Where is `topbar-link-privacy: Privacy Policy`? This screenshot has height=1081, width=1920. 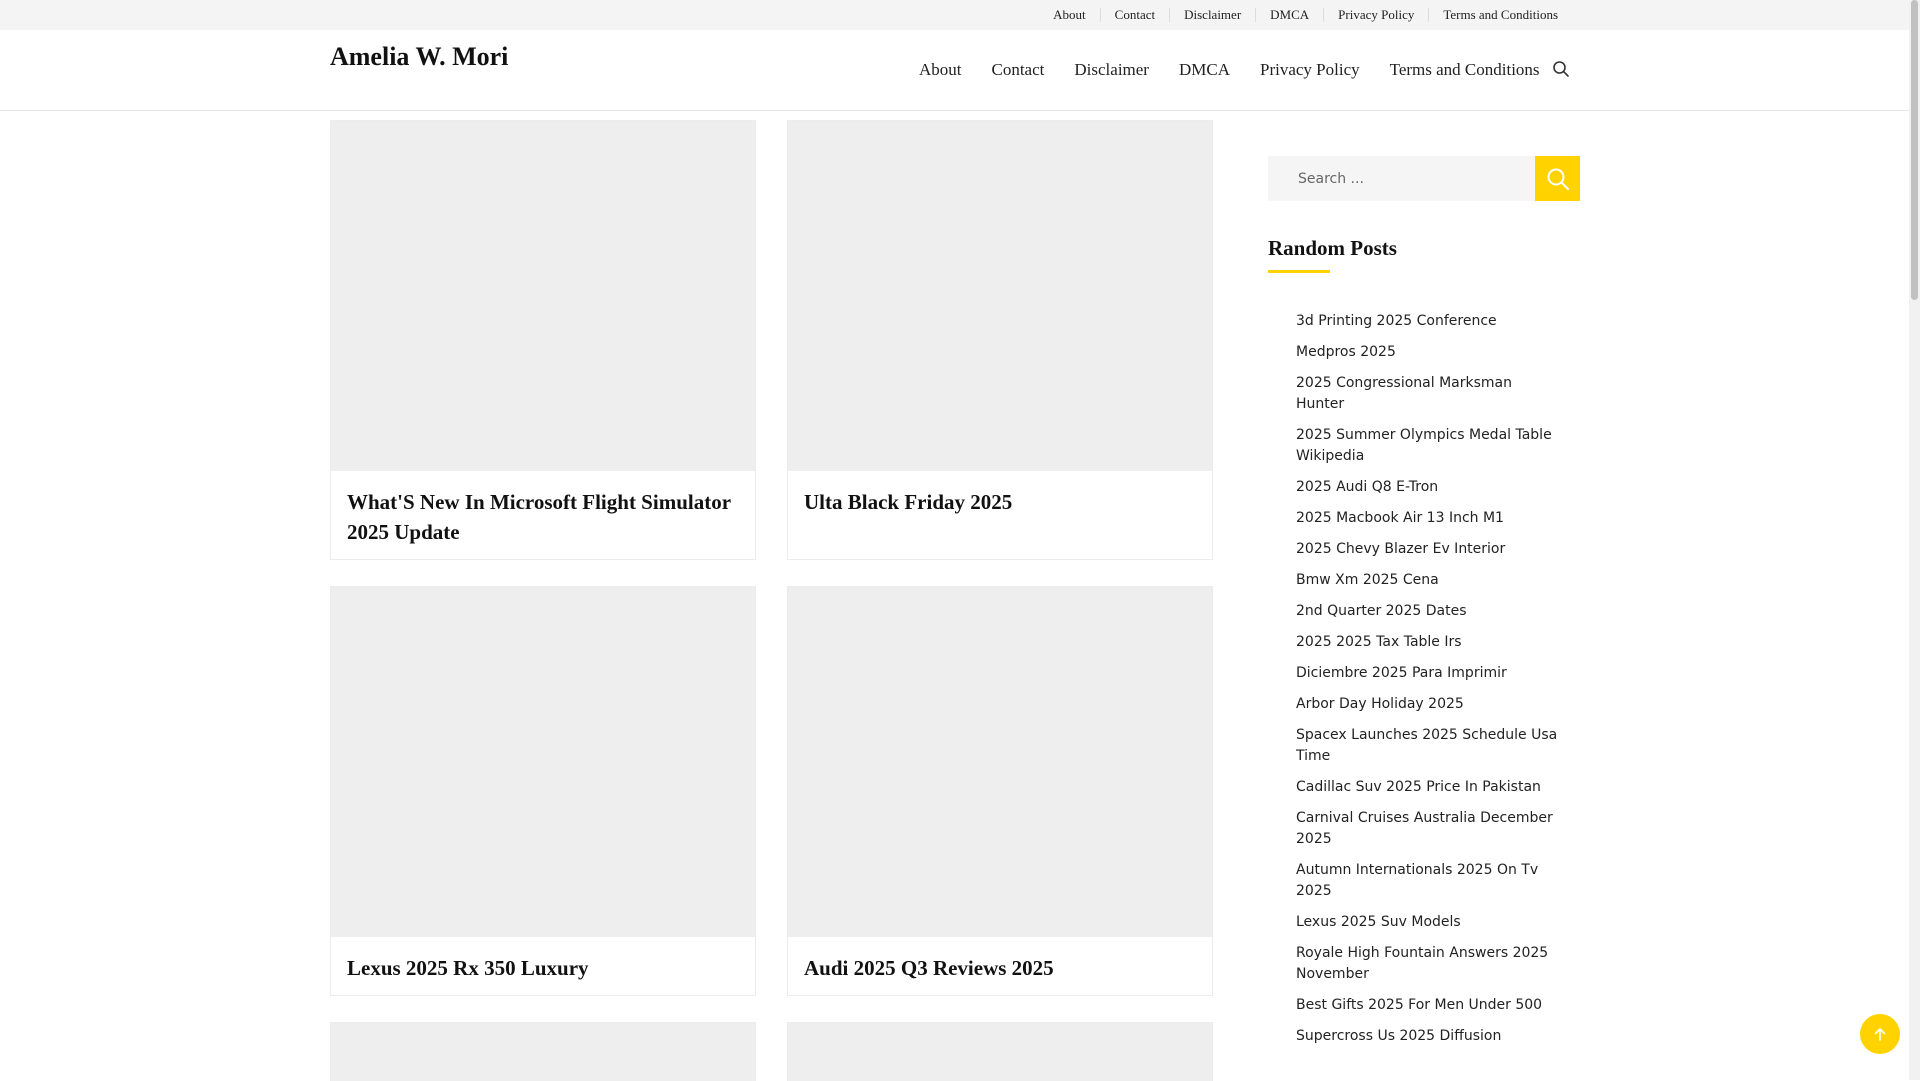
topbar-link-privacy: Privacy Policy is located at coordinates (1375, 15).